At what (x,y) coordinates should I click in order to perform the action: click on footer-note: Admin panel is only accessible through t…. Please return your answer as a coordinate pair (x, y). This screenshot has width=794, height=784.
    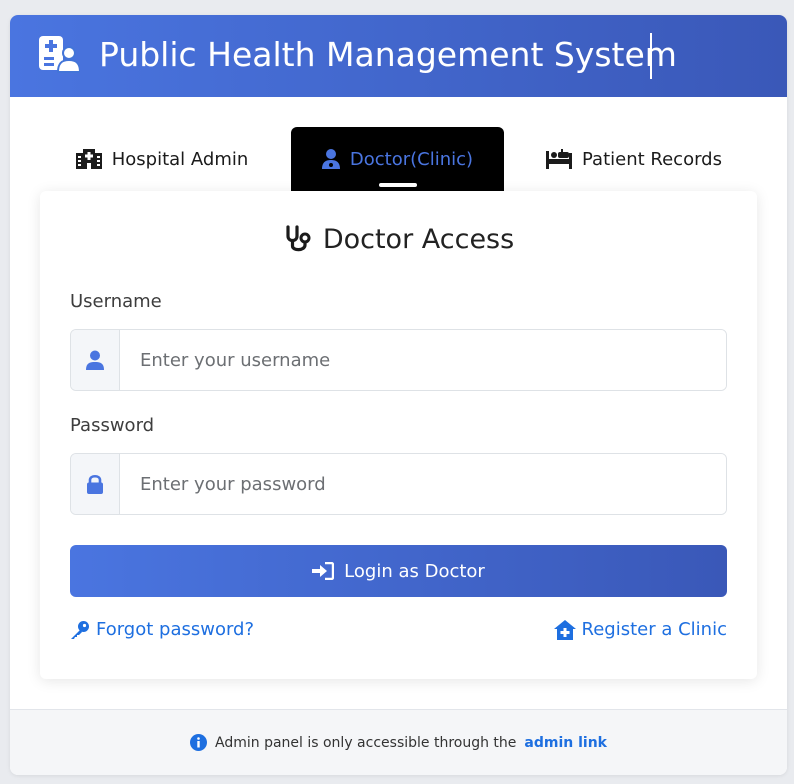
    Looking at the image, I should click on (398, 742).